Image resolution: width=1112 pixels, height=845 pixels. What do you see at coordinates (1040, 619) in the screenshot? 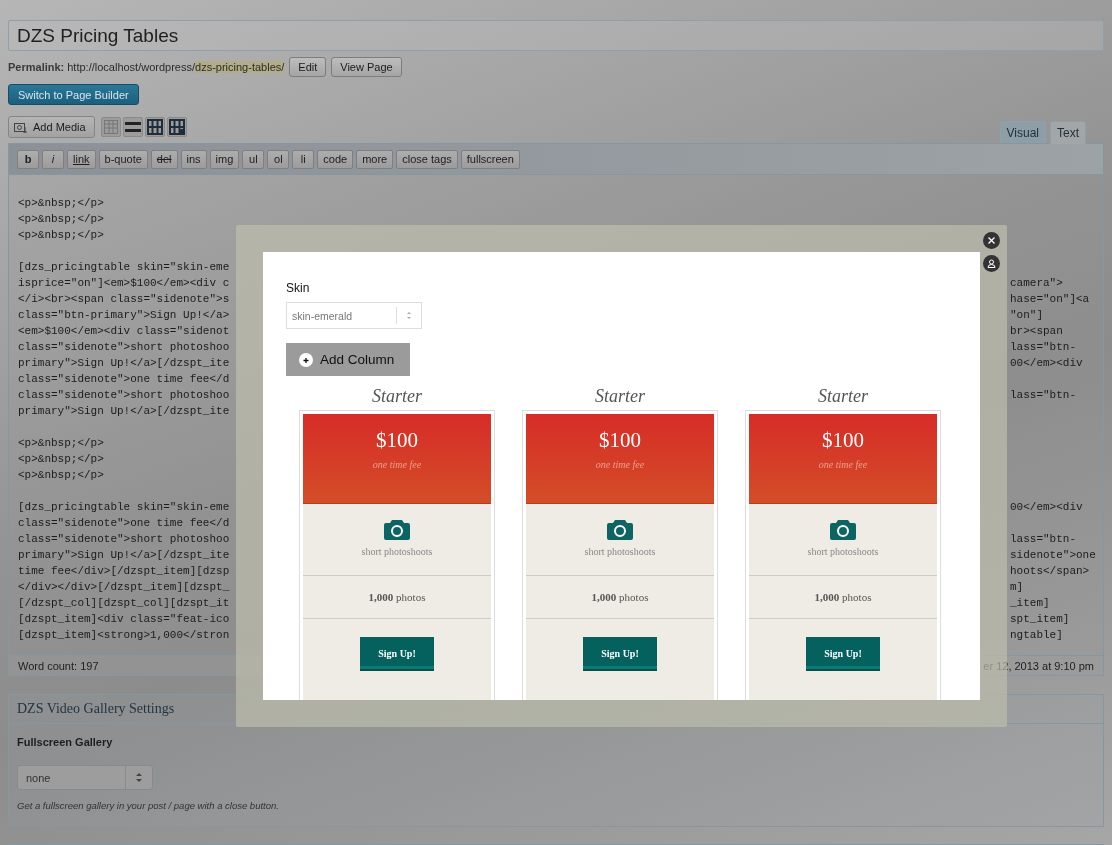
I see `code-text: spt_item]` at bounding box center [1040, 619].